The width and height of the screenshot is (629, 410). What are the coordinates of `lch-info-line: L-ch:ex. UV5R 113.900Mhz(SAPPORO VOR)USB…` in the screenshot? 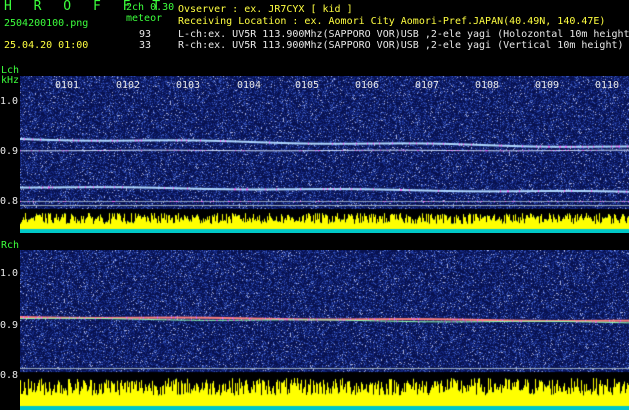 It's located at (403, 34).